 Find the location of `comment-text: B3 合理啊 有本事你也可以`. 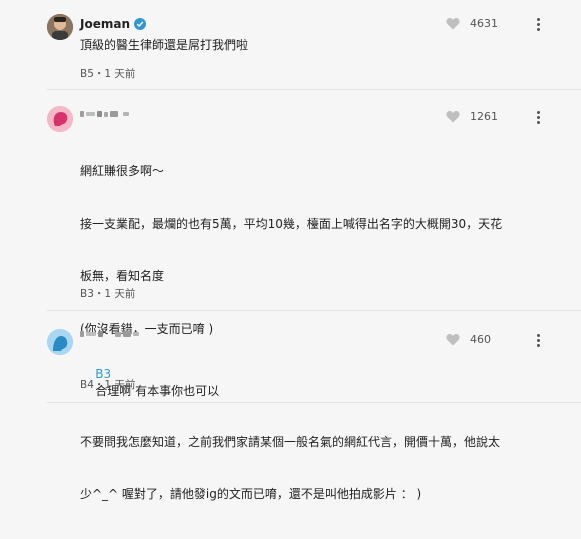

comment-text: B3 合理啊 有本事你也可以 is located at coordinates (300, 383).